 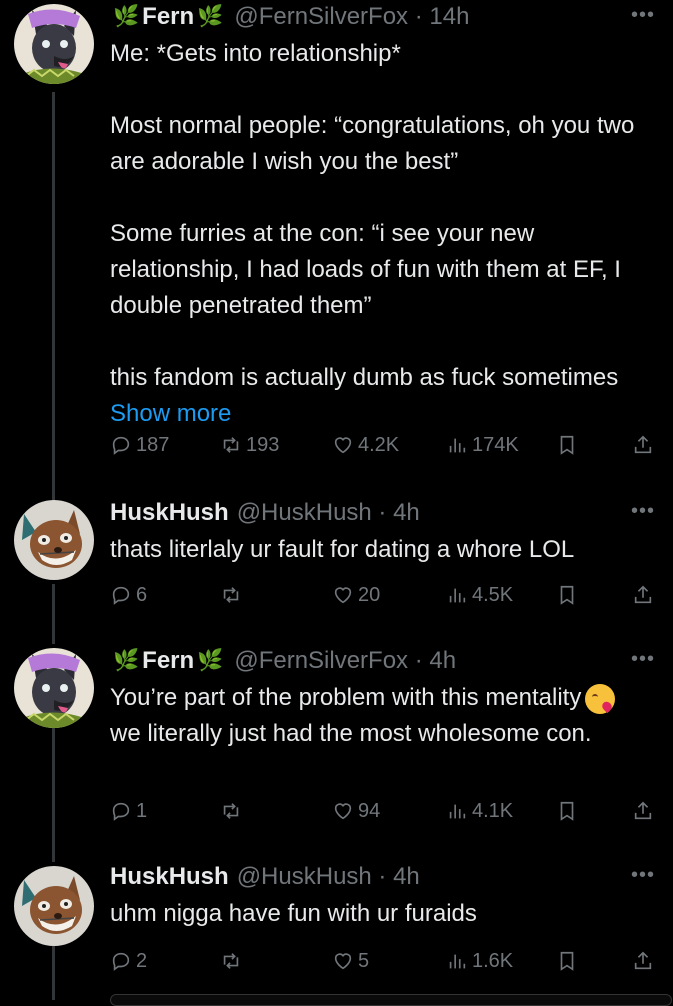 What do you see at coordinates (356, 595) in the screenshot?
I see `like-button: 20` at bounding box center [356, 595].